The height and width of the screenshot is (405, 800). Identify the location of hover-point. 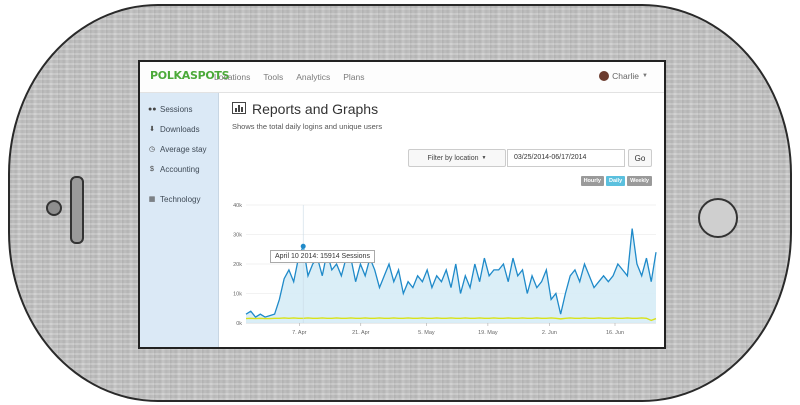
(303, 246).